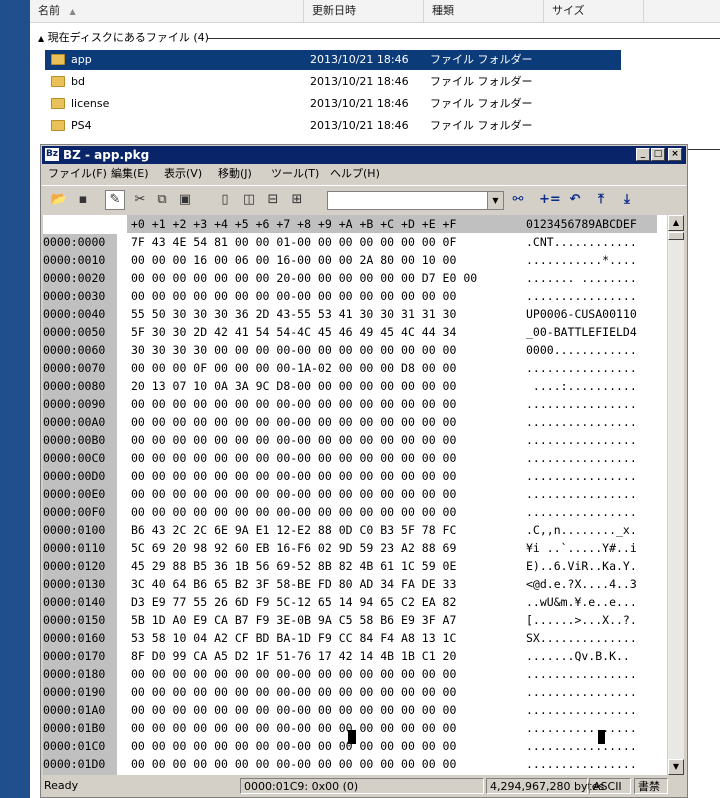 The image size is (720, 798). Describe the element at coordinates (464, 38) in the screenshot. I see `group-divider` at that location.